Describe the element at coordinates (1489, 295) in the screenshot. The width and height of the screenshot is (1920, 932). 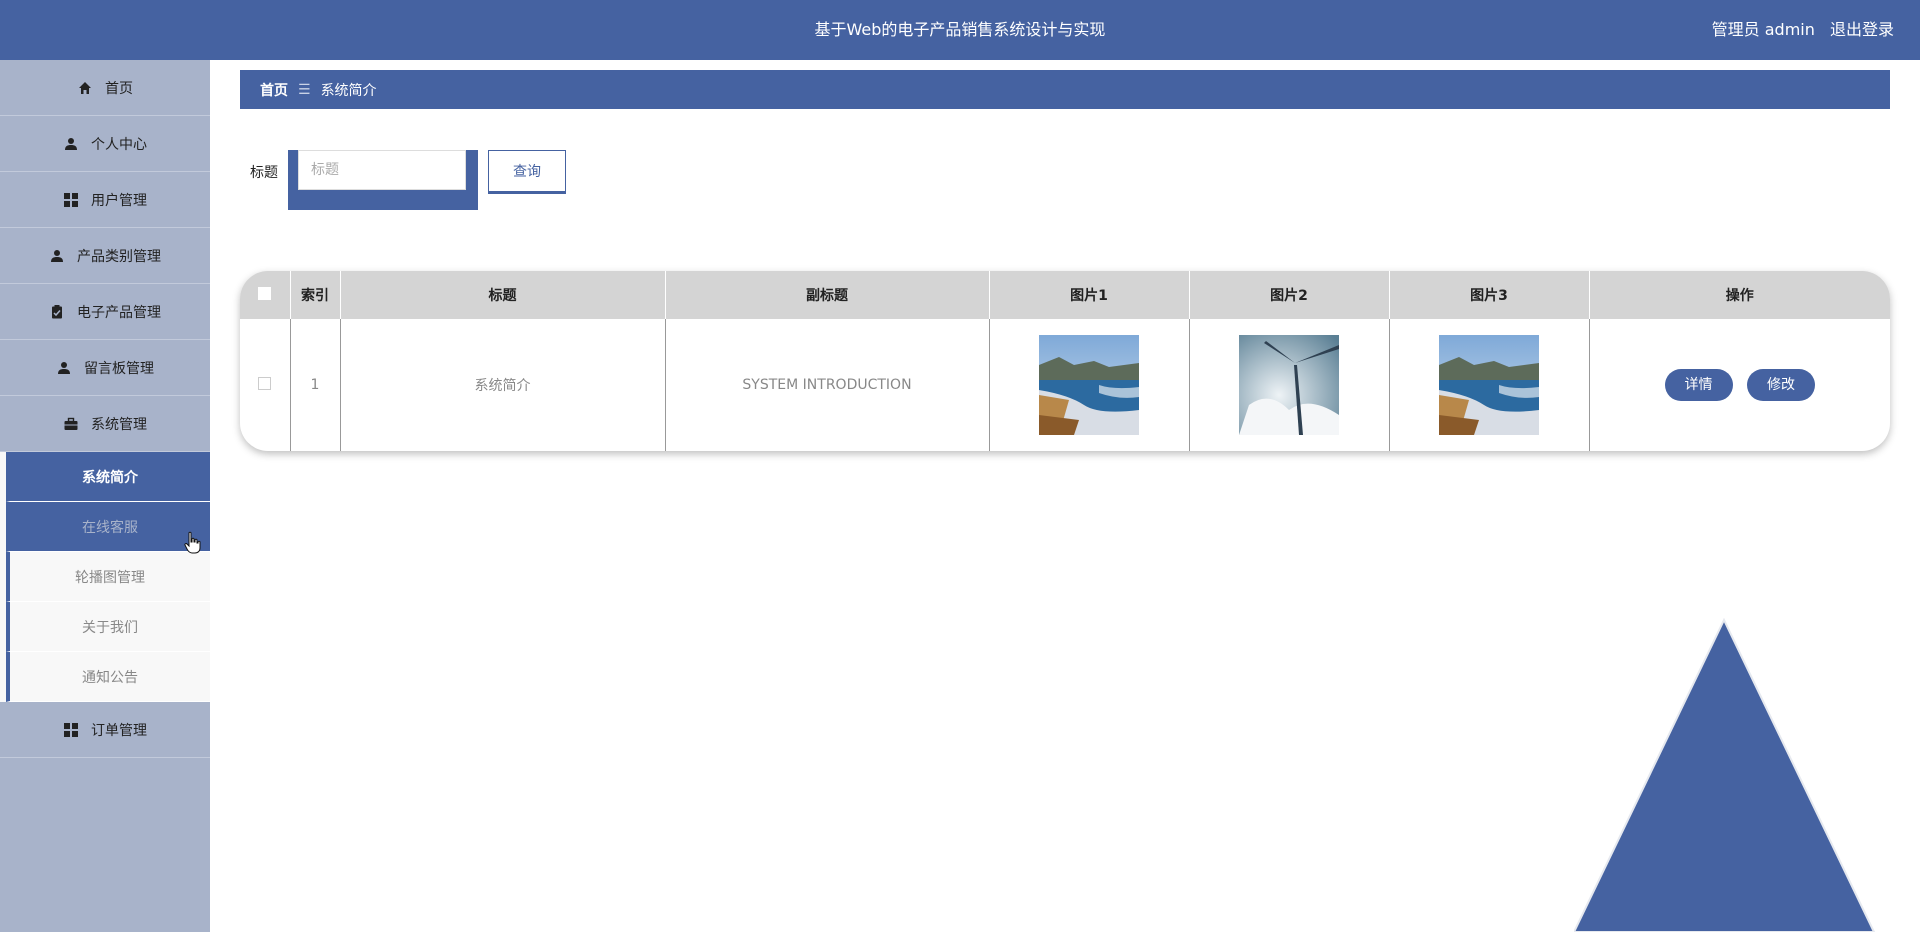
I see `column-header: 图片3` at that location.